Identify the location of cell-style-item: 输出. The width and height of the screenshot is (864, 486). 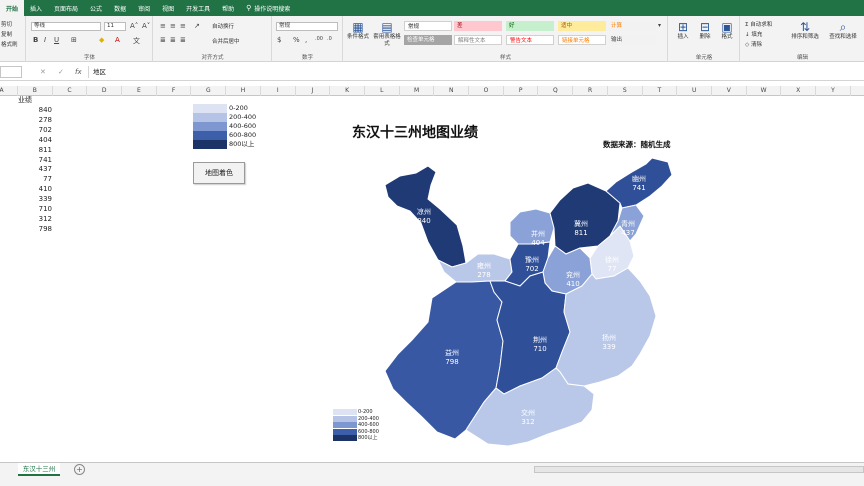
(632, 40).